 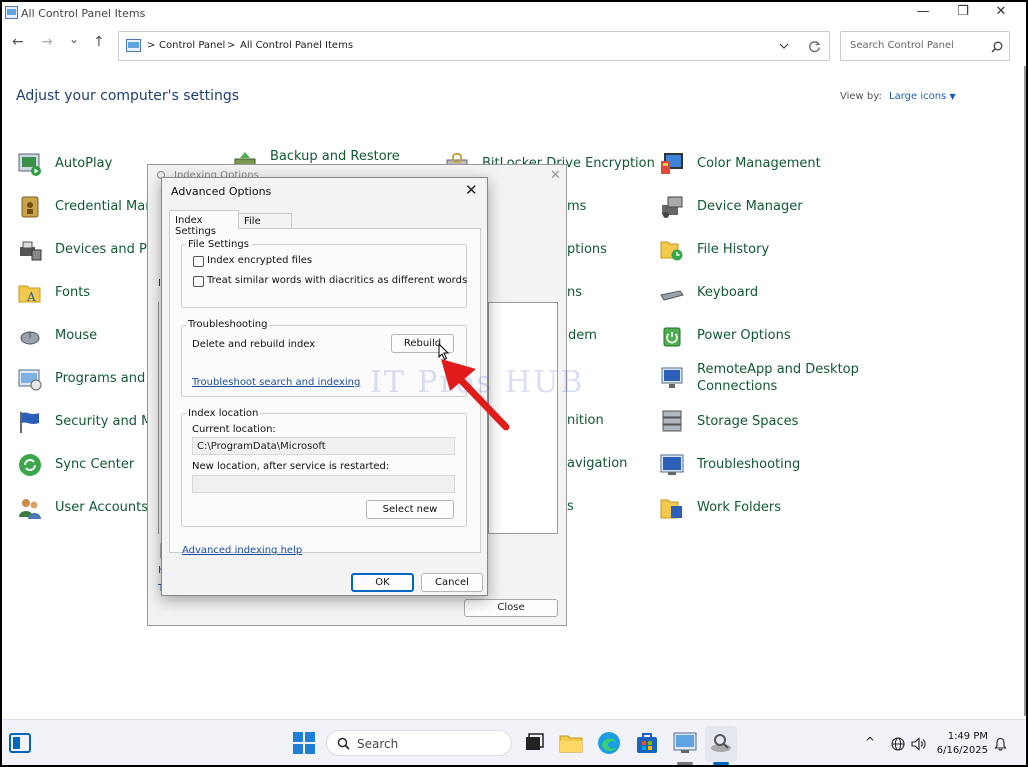 I want to click on item-credential-manager: Credential Mana, so click(x=89, y=208).